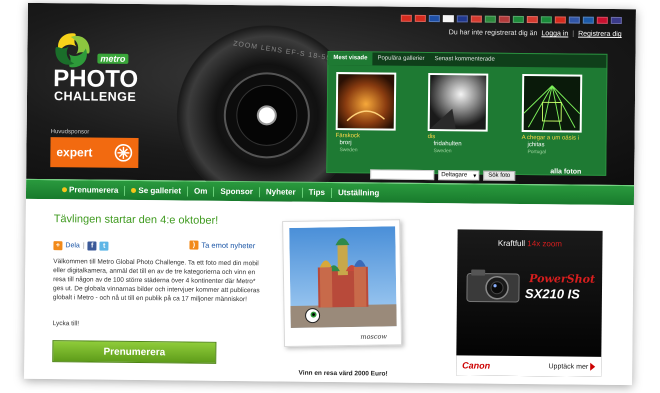 The height and width of the screenshot is (393, 660). I want to click on flag-hungary-icon, so click(490, 19).